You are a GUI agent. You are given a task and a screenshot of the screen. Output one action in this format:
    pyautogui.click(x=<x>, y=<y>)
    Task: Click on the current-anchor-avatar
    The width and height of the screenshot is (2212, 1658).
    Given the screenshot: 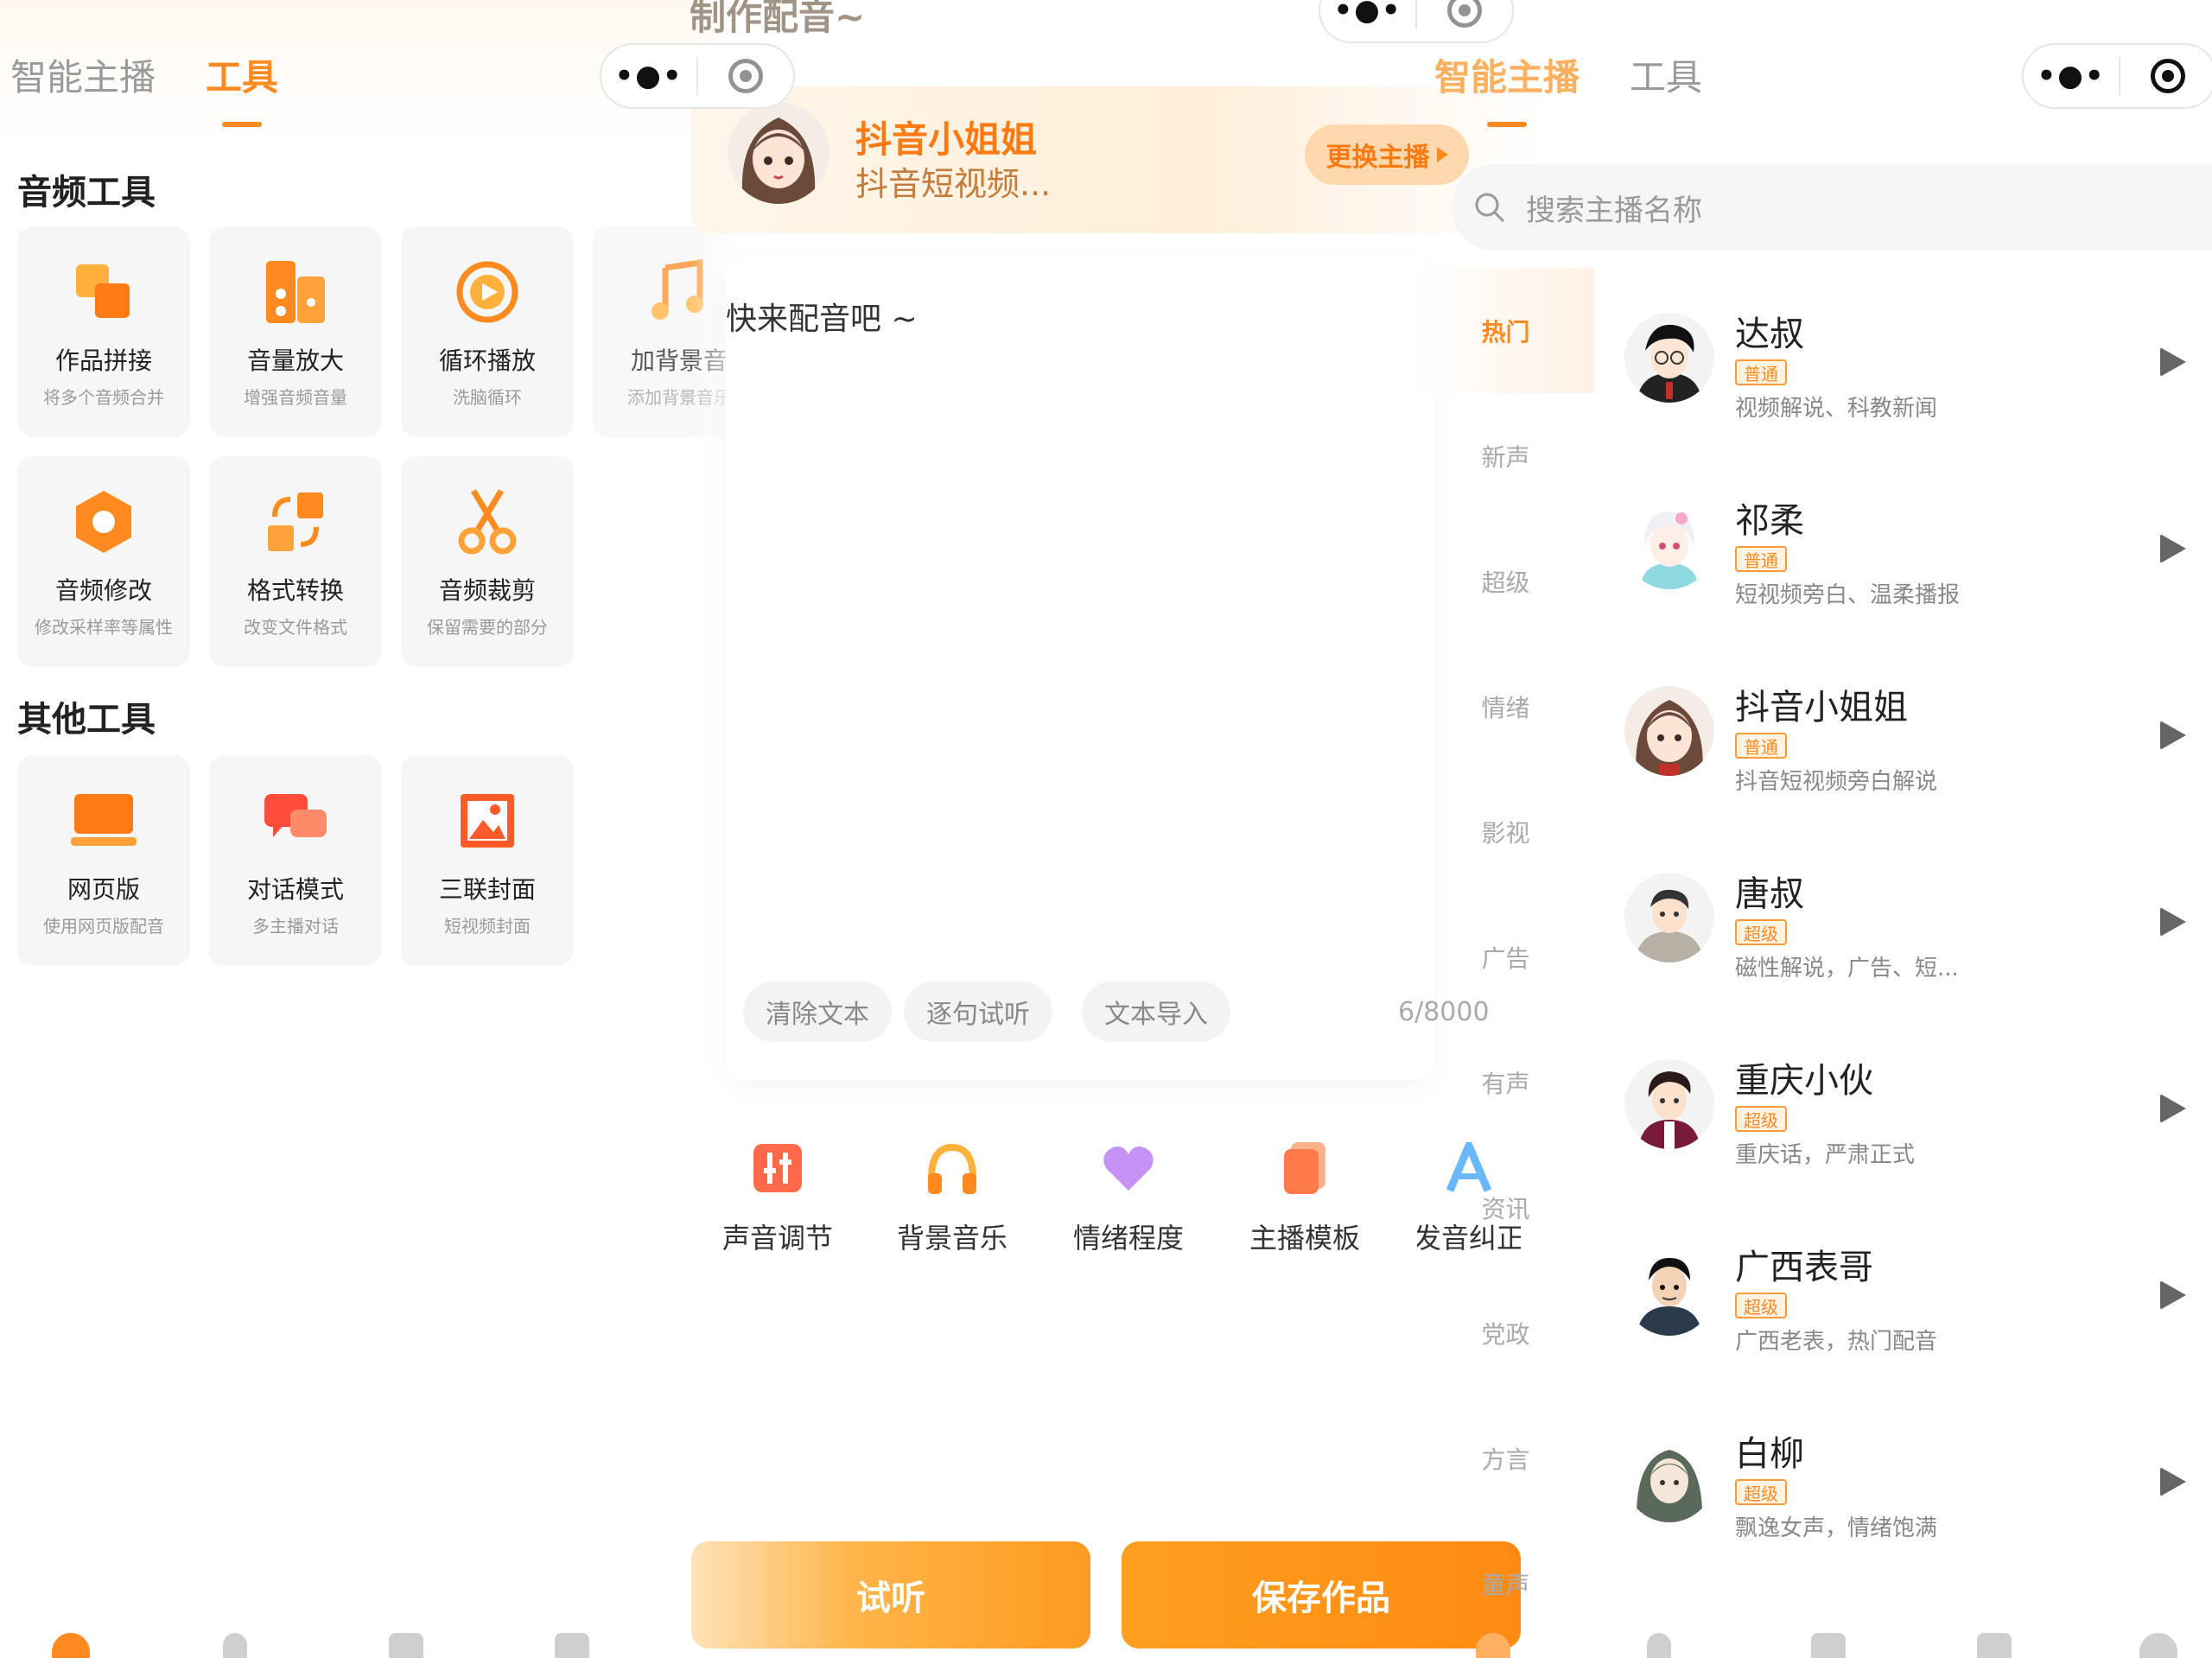 What is the action you would take?
    pyautogui.click(x=779, y=153)
    